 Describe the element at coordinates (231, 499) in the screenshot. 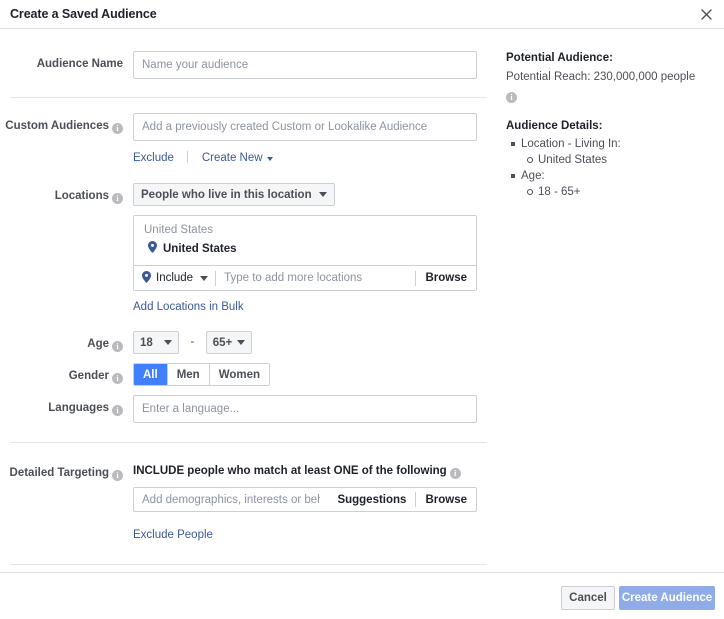

I see `detailed-targeting-input` at that location.